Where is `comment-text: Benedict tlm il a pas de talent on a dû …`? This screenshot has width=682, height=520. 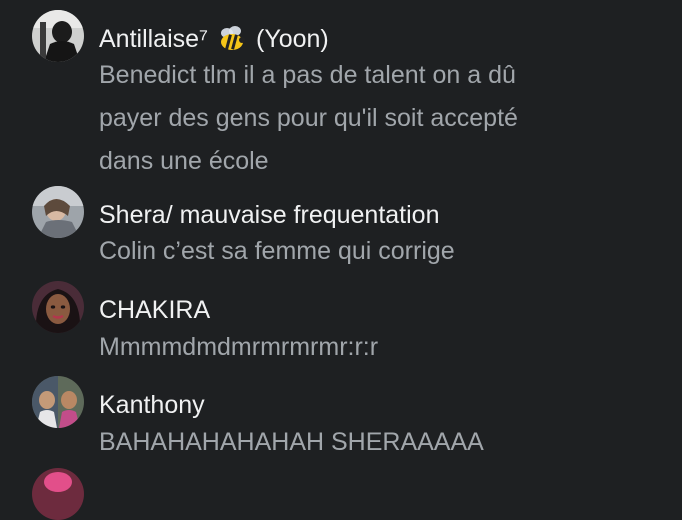 comment-text: Benedict tlm il a pas de talent on a dû … is located at coordinates (308, 118).